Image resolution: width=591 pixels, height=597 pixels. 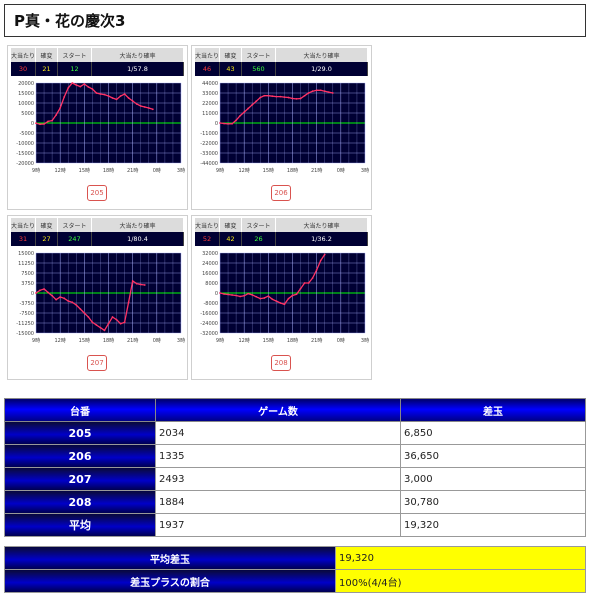 I want to click on y-tick-label: -10000, so click(x=25, y=144).